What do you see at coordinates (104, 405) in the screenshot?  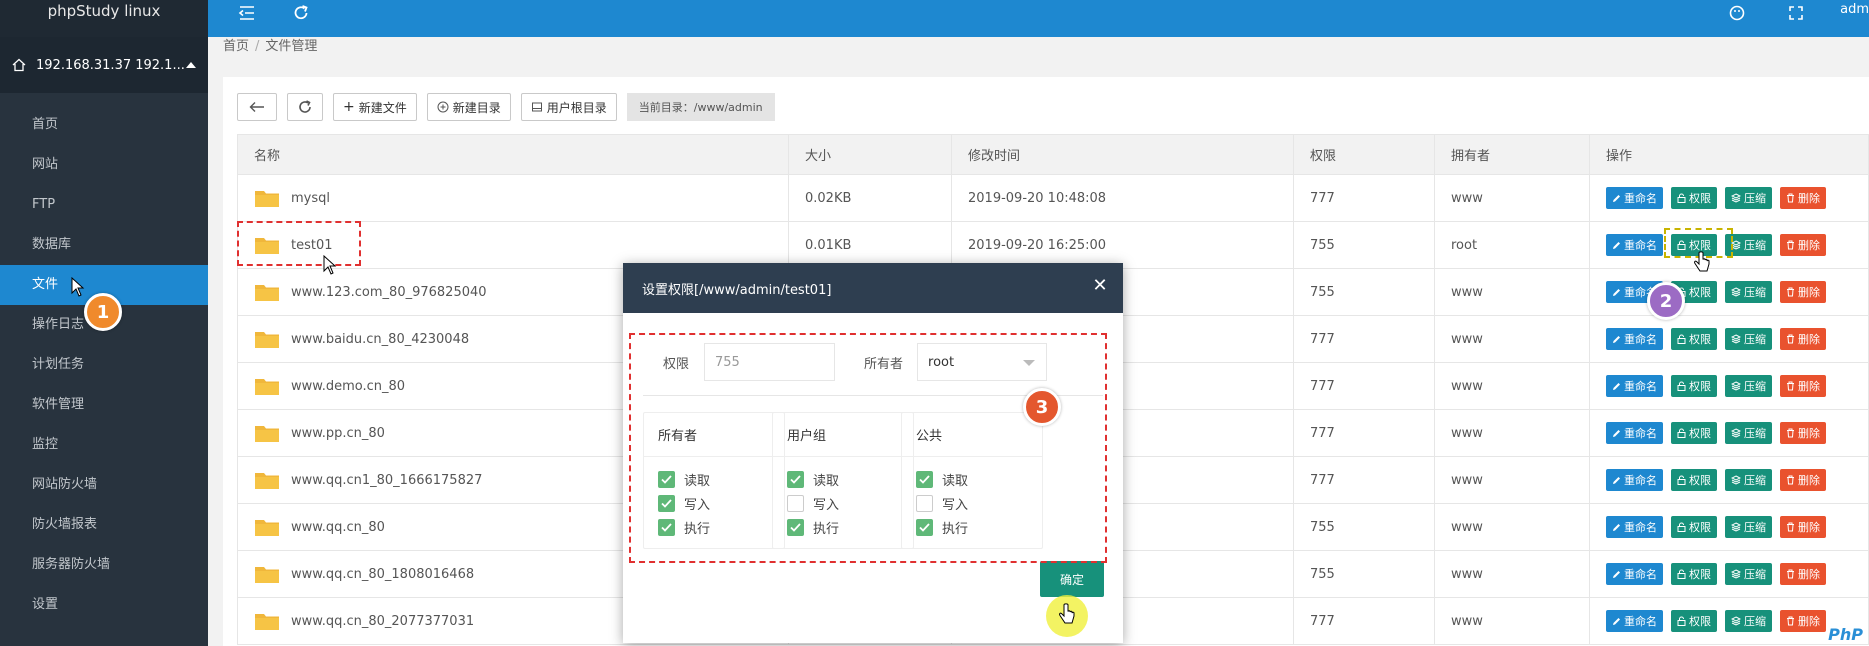 I see `sidebar-item-software: 软件管理` at bounding box center [104, 405].